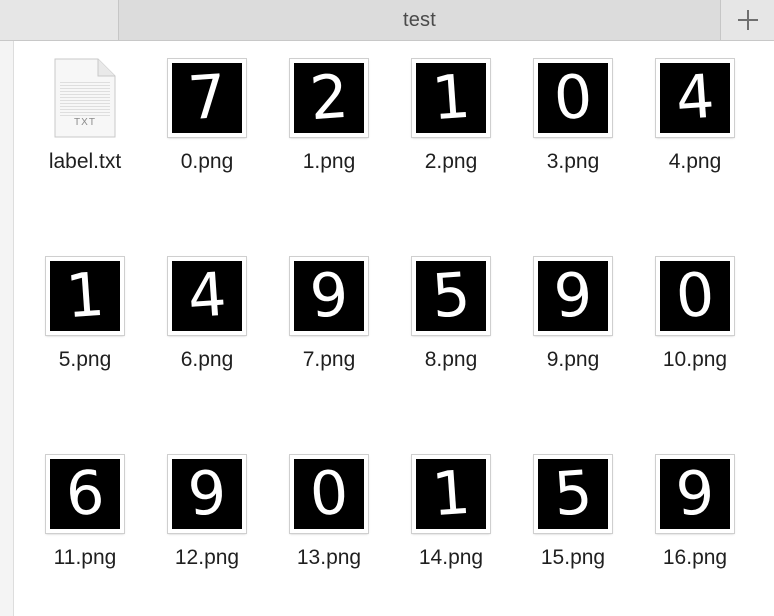 The height and width of the screenshot is (616, 774). I want to click on file-name: 1.png, so click(329, 161).